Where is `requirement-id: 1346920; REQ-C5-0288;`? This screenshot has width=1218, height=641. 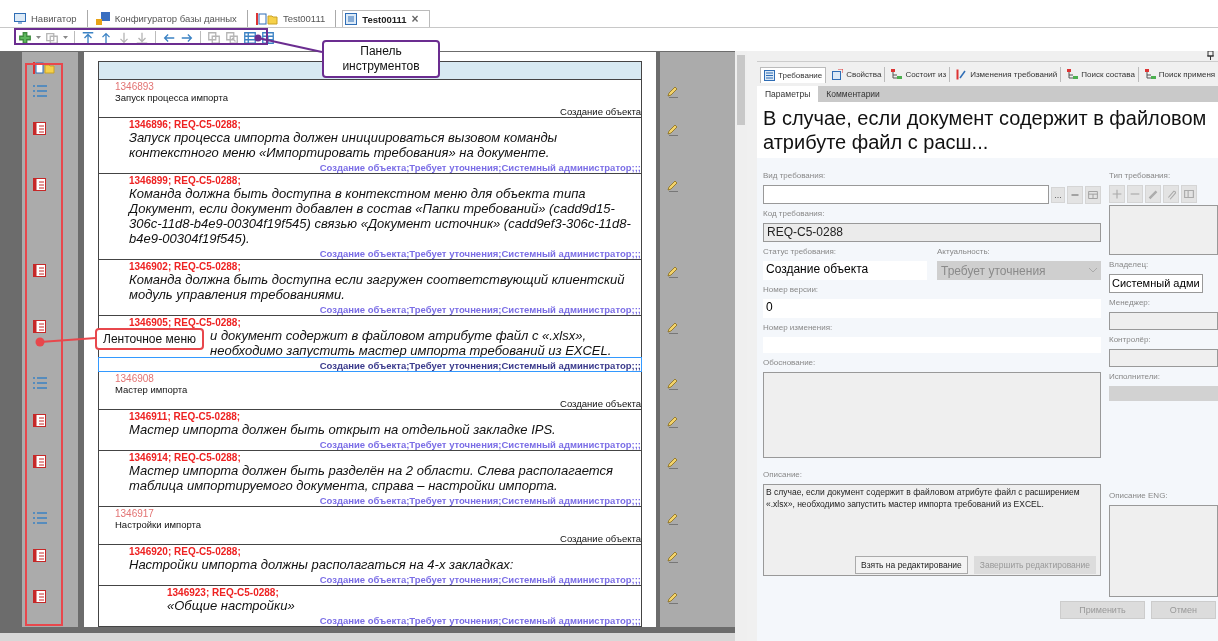 requirement-id: 1346920; REQ-C5-0288; is located at coordinates (185, 551).